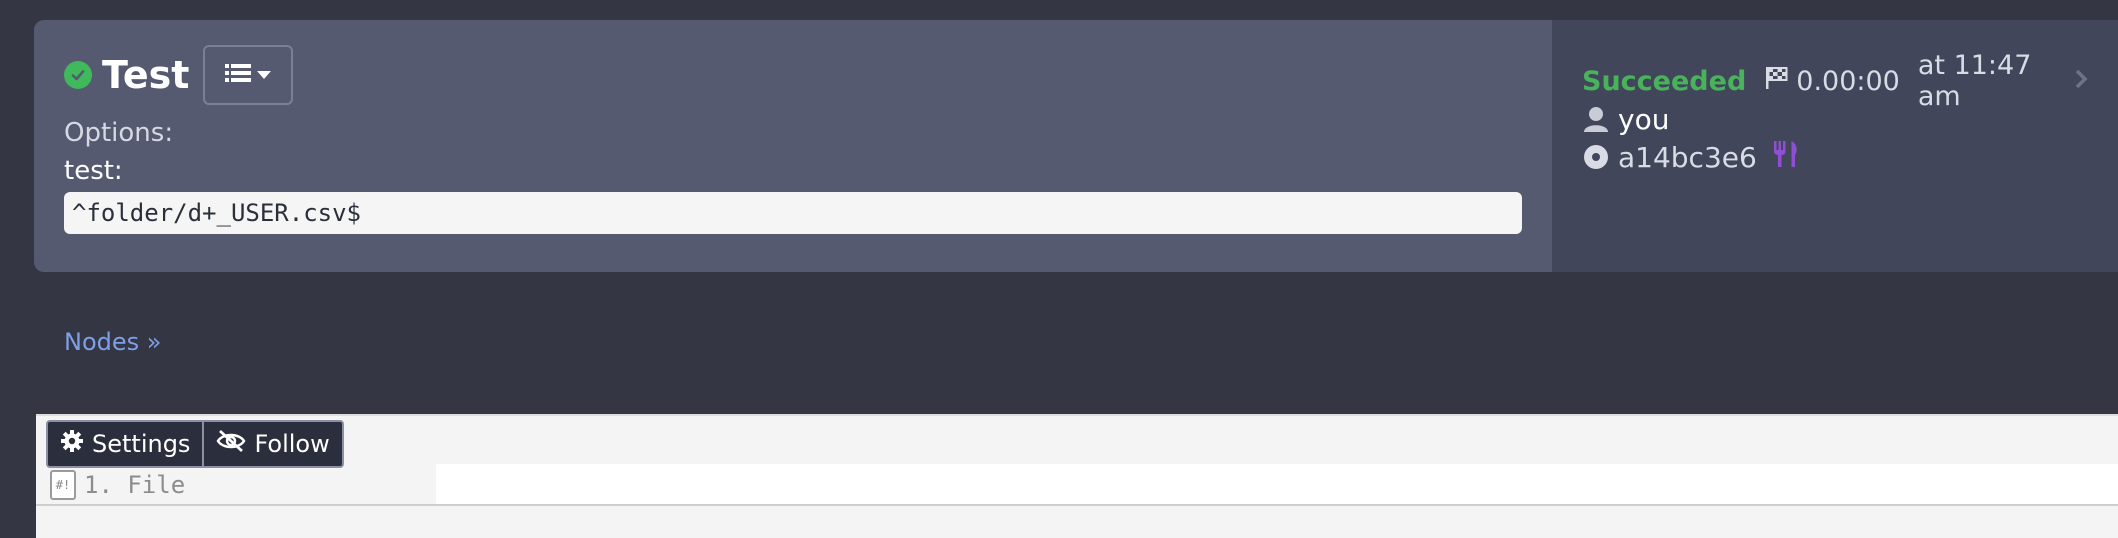 The height and width of the screenshot is (538, 2118). What do you see at coordinates (141, 444) in the screenshot?
I see `settings-label: Settings` at bounding box center [141, 444].